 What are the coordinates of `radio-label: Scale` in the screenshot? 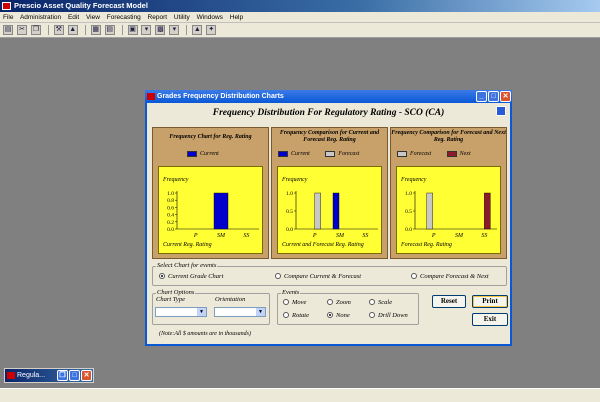 It's located at (385, 302).